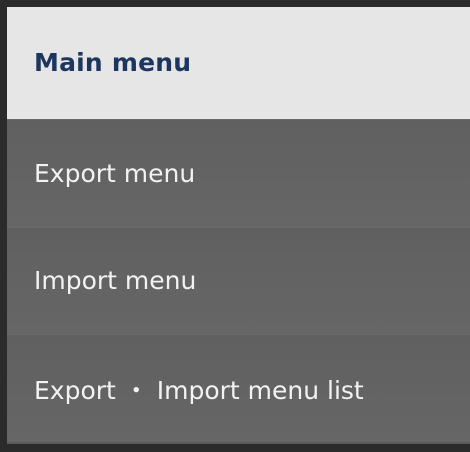 This screenshot has width=470, height=452. Describe the element at coordinates (199, 390) in the screenshot. I see `menu-item-label: Export ・ Import menu list` at that location.